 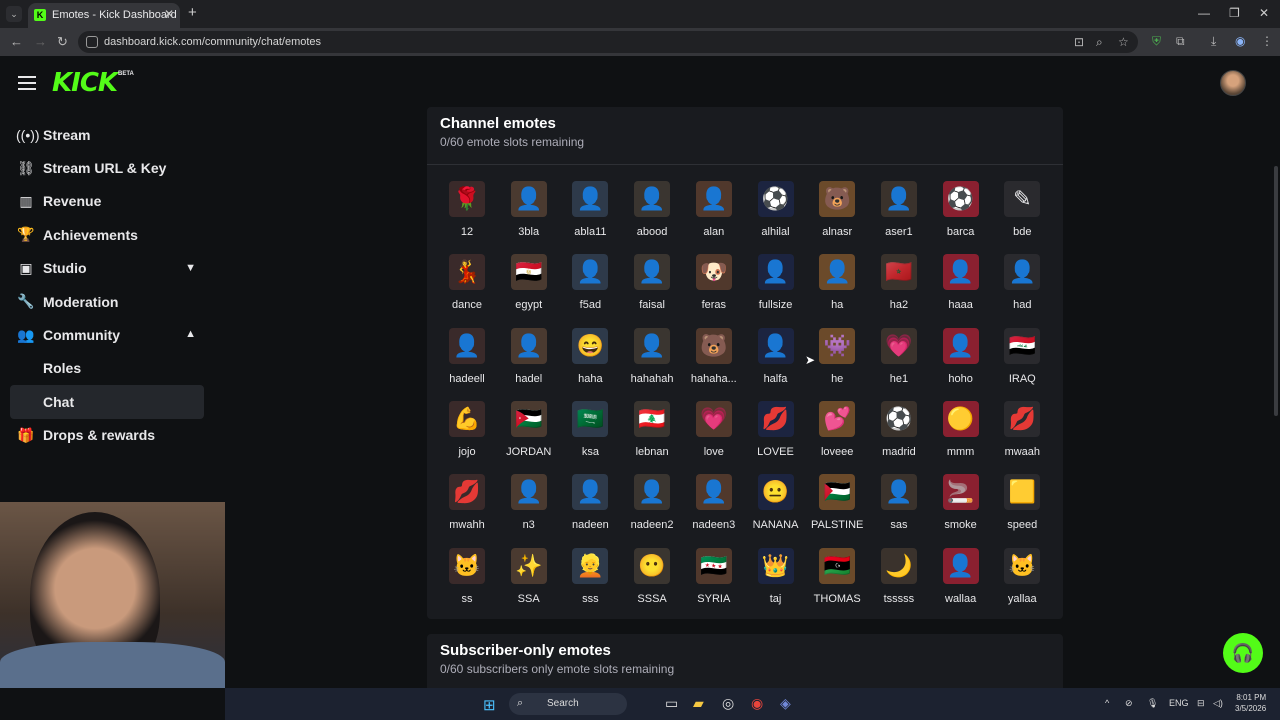 I want to click on emote-item: 👤 f5ad, so click(x=587, y=282).